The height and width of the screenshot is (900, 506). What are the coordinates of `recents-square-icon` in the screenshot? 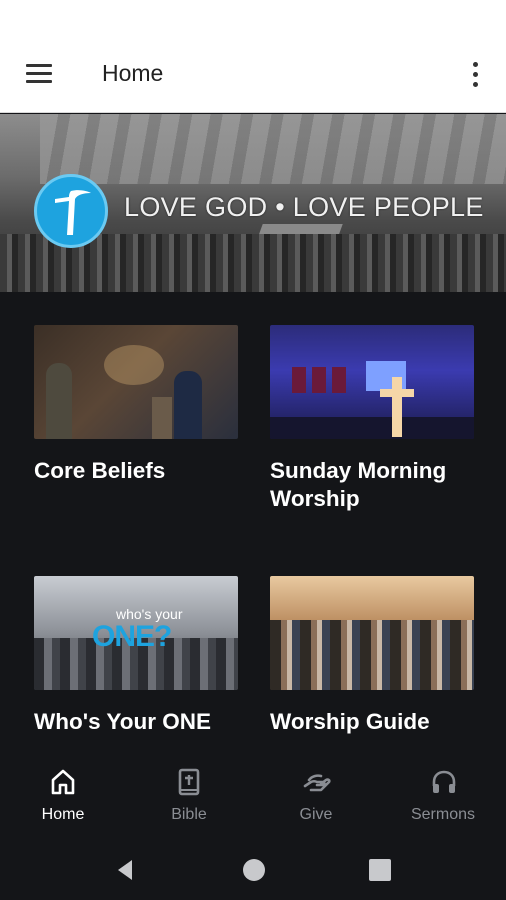 It's located at (380, 870).